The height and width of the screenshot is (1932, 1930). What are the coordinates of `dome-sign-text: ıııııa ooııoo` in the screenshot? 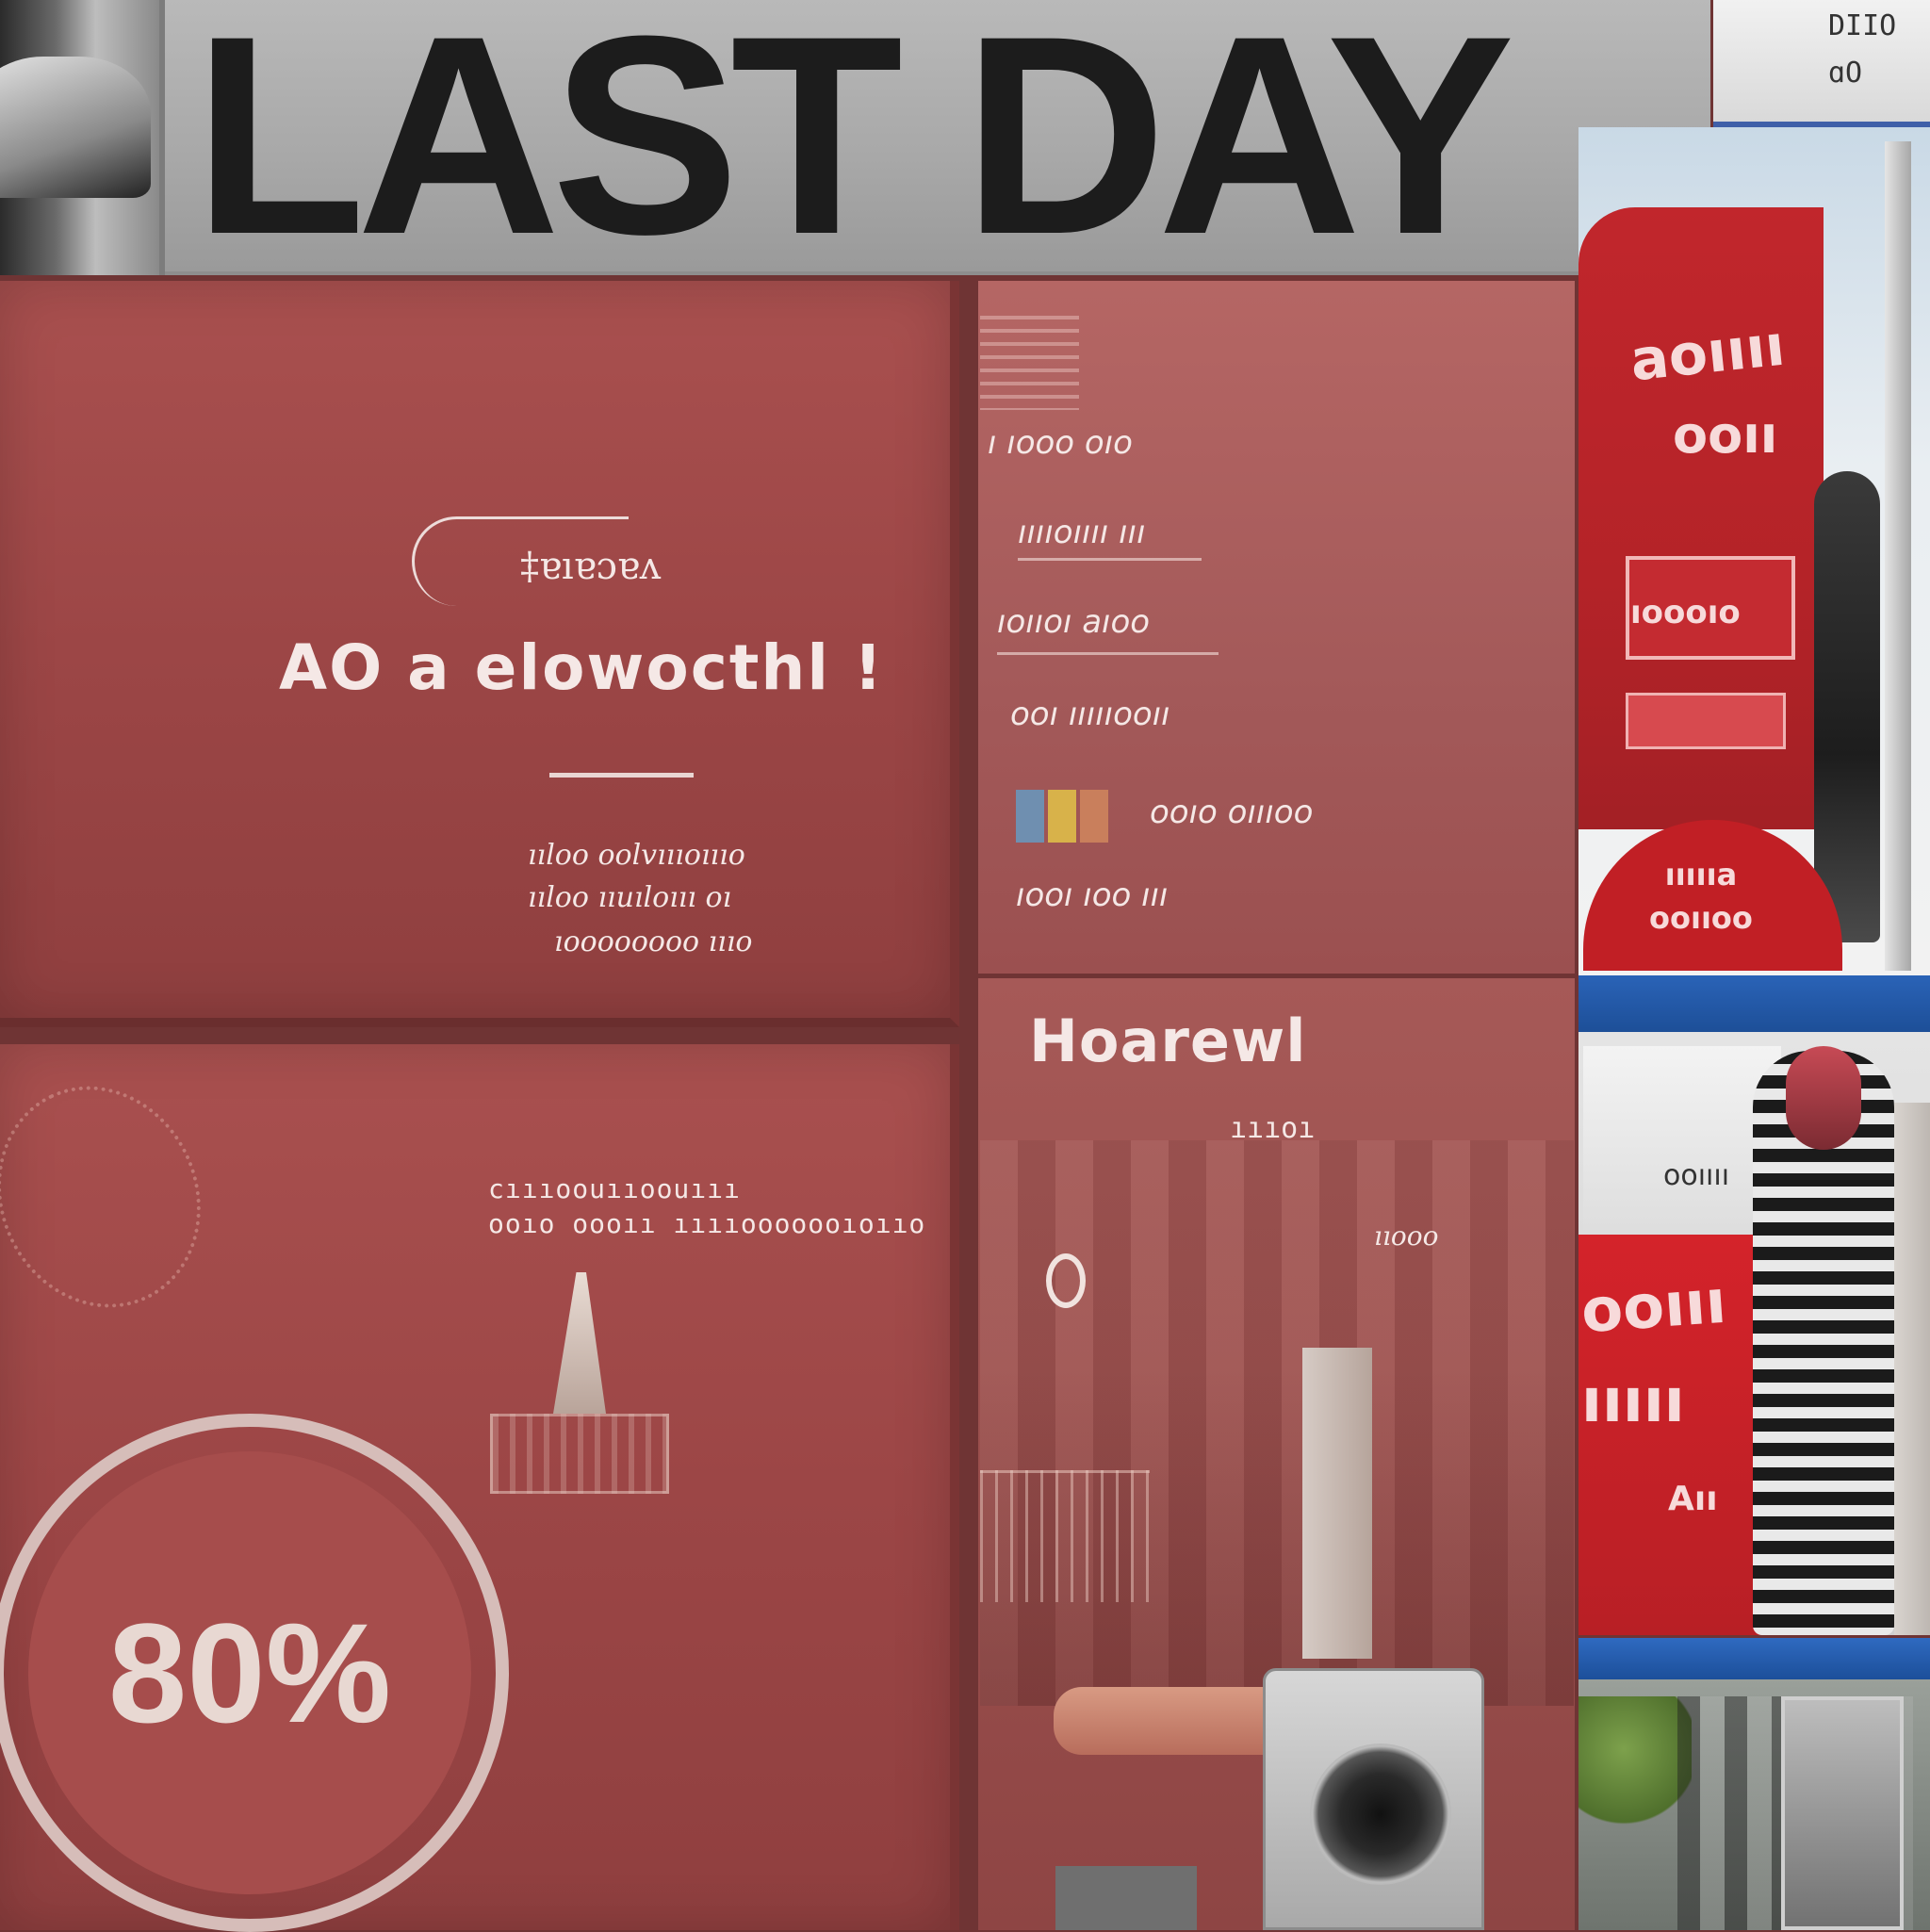 It's located at (1701, 896).